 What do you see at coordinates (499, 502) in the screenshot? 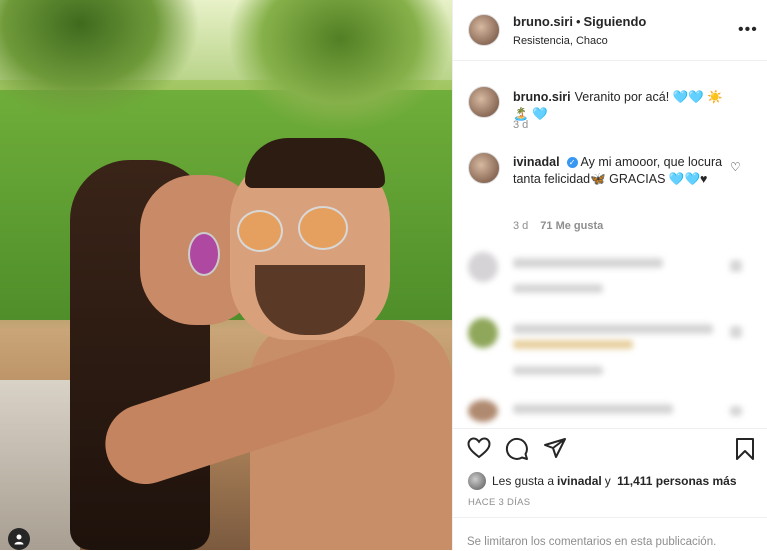
I see `post-date: HACE 3 DÍAS` at bounding box center [499, 502].